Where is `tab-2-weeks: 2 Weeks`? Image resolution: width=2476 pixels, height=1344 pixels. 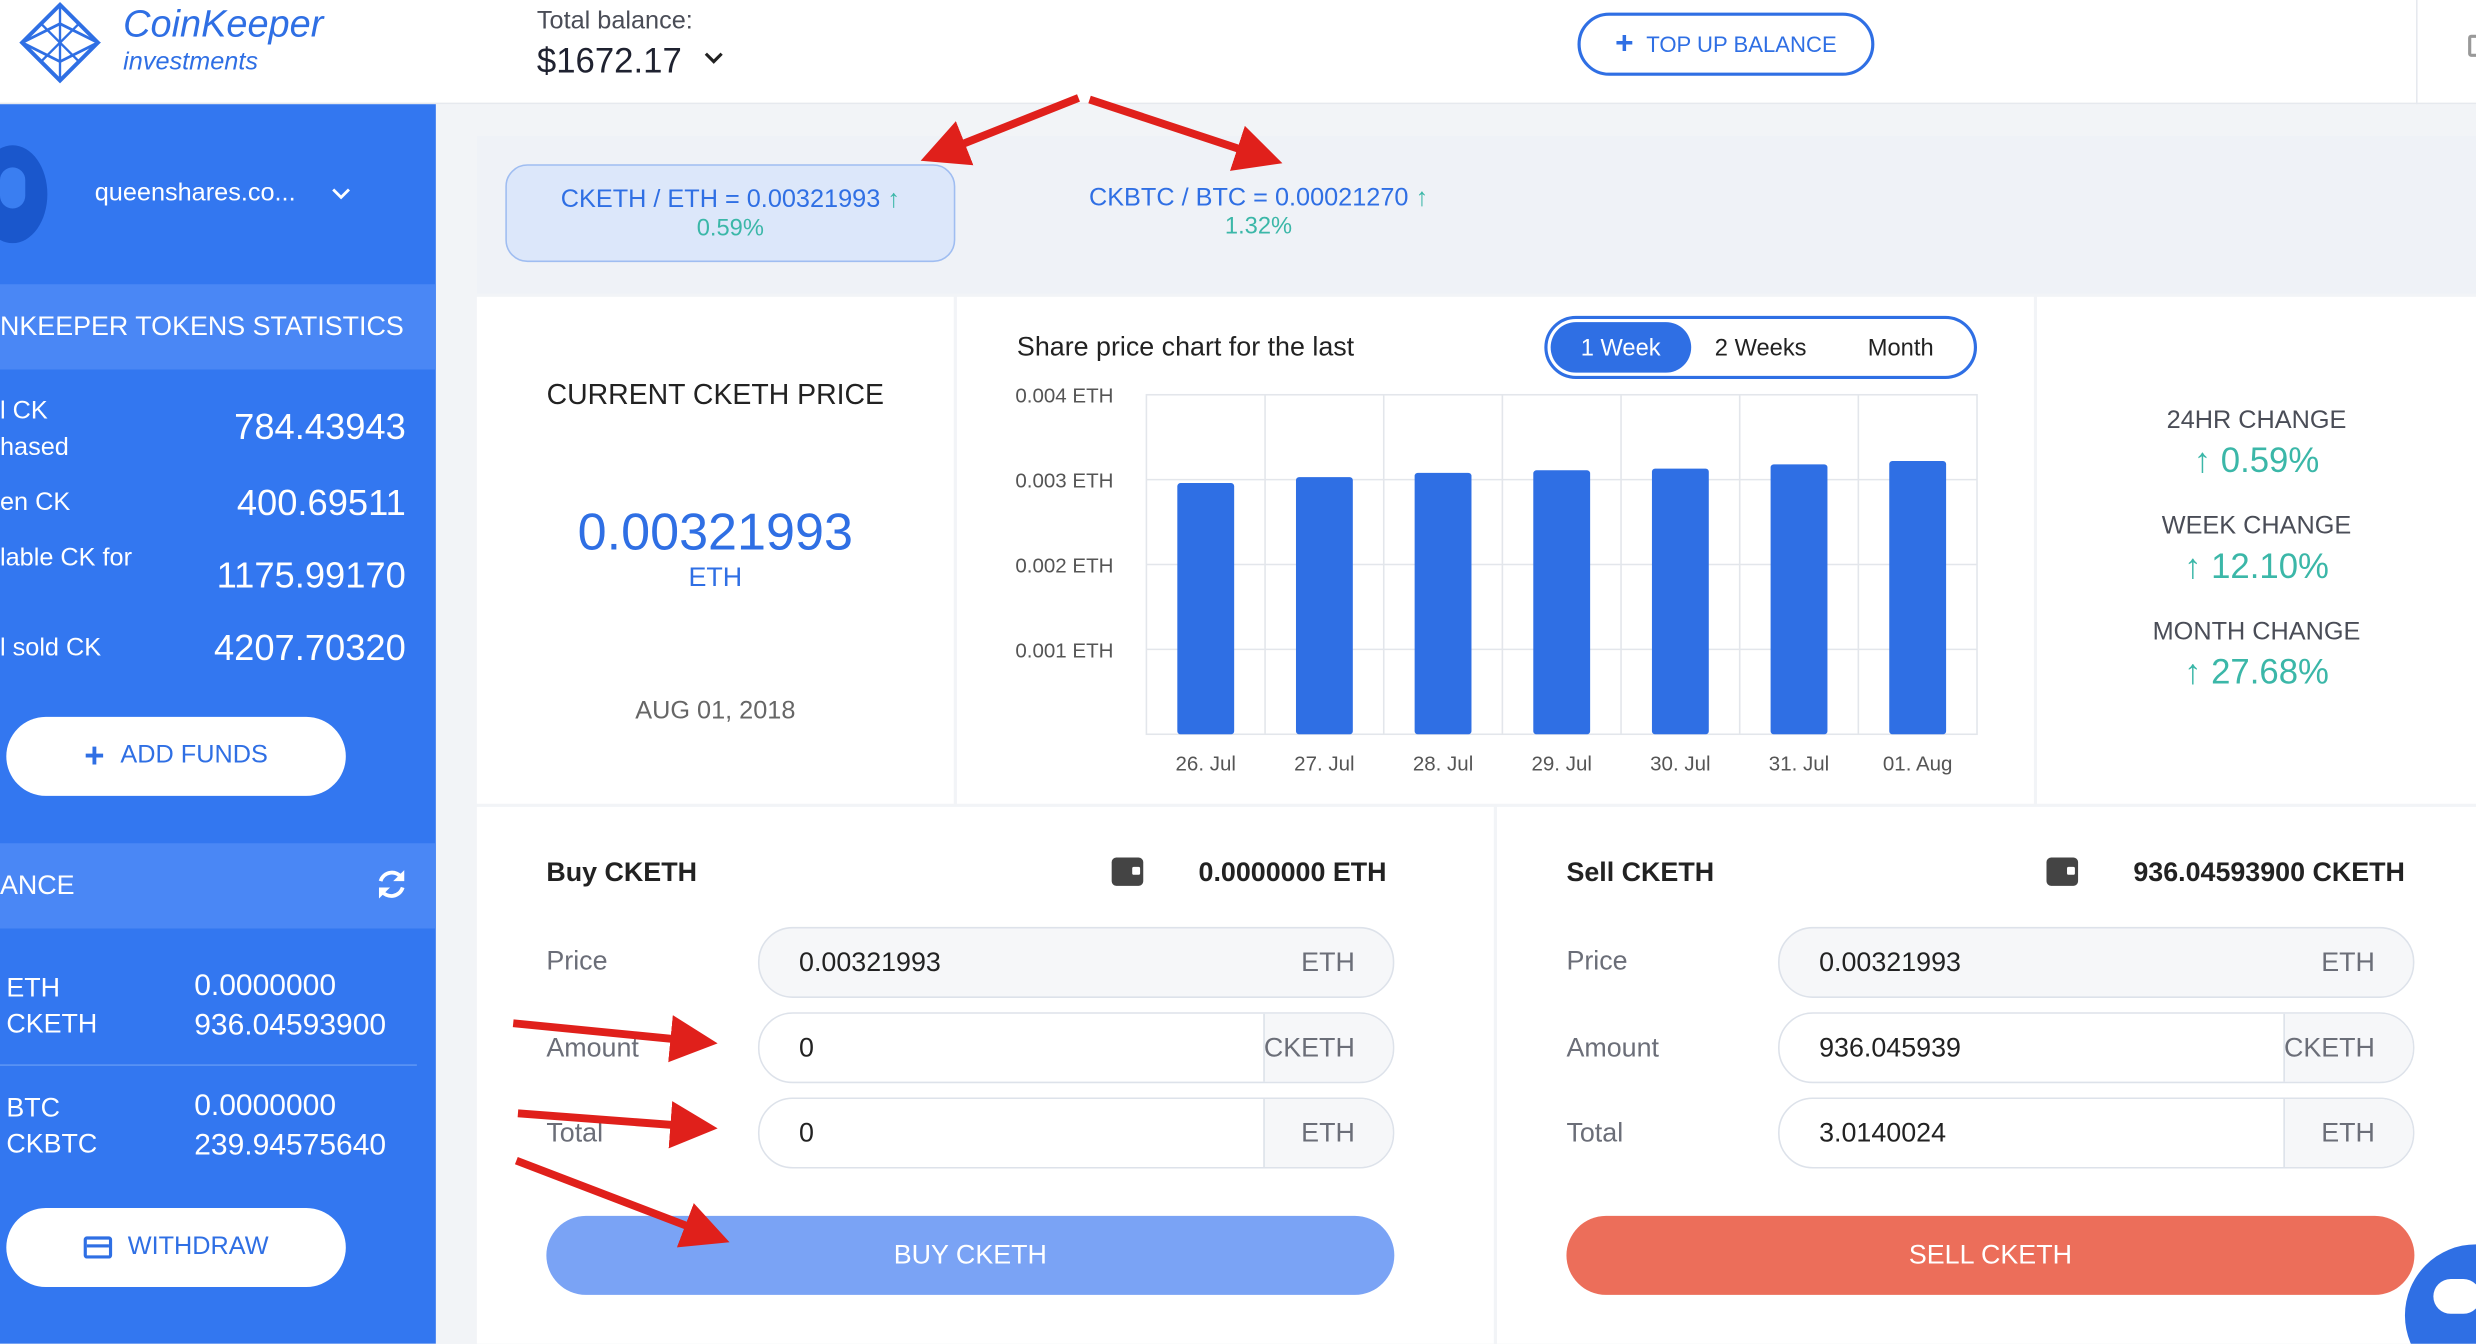
tab-2-weeks: 2 Weeks is located at coordinates (1761, 347).